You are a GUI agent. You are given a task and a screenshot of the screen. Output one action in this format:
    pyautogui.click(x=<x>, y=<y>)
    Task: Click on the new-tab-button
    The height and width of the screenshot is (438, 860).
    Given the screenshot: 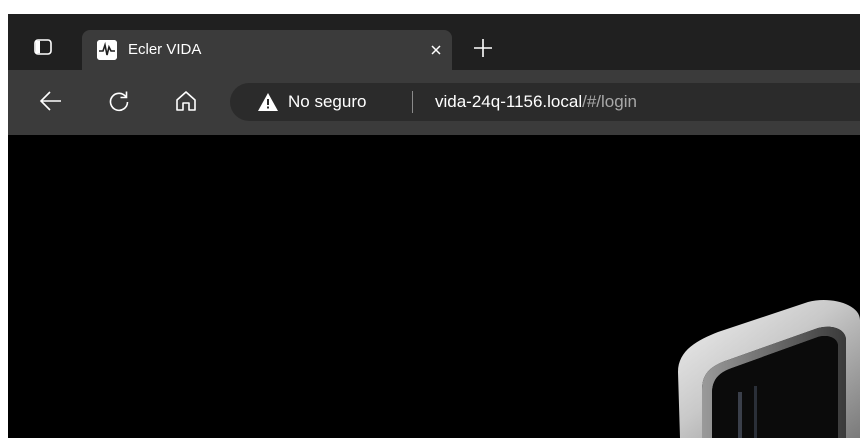 What is the action you would take?
    pyautogui.click(x=483, y=48)
    